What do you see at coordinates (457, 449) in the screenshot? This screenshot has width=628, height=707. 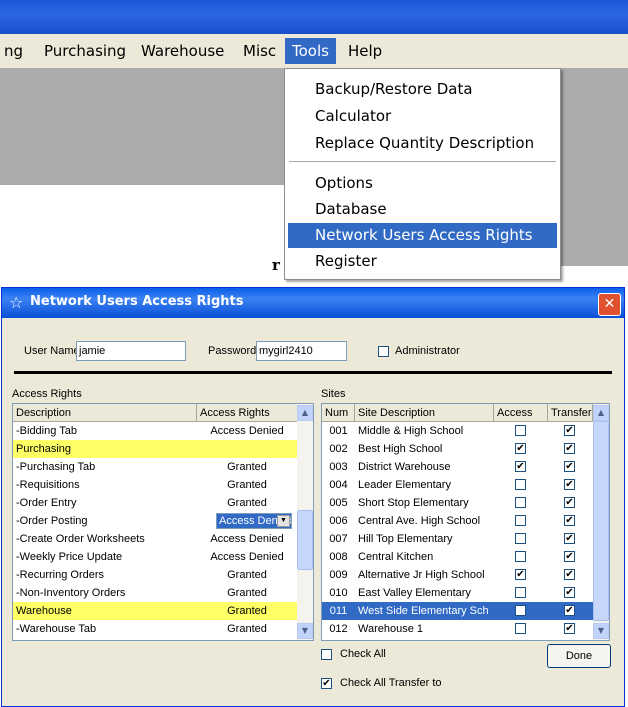 I see `site-row: 002 Best High School ✔ ✔` at bounding box center [457, 449].